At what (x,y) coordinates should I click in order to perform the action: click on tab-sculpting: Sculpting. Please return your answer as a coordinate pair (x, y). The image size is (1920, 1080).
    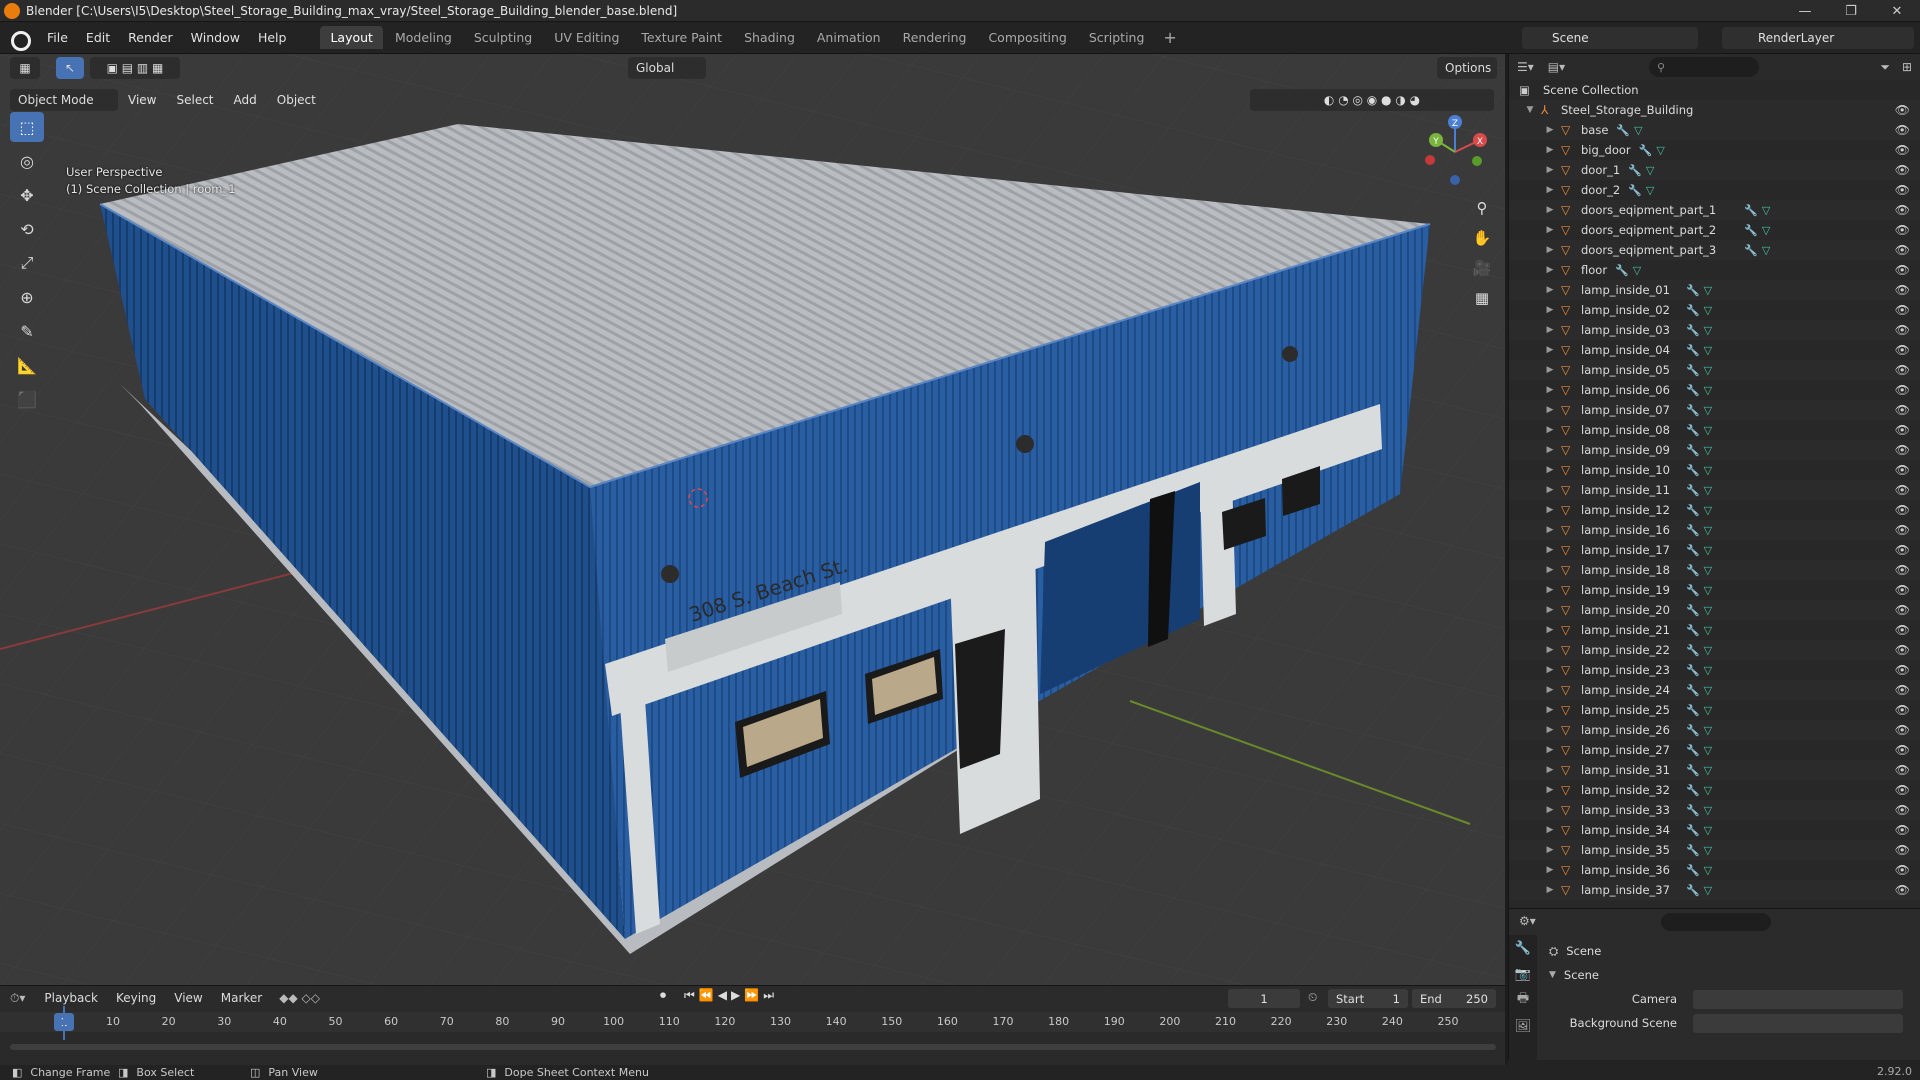
    Looking at the image, I should click on (503, 37).